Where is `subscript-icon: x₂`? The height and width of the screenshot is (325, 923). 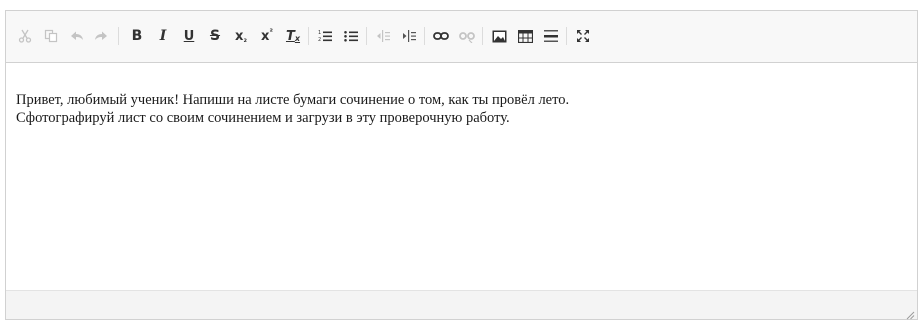
subscript-icon: x₂ is located at coordinates (241, 36).